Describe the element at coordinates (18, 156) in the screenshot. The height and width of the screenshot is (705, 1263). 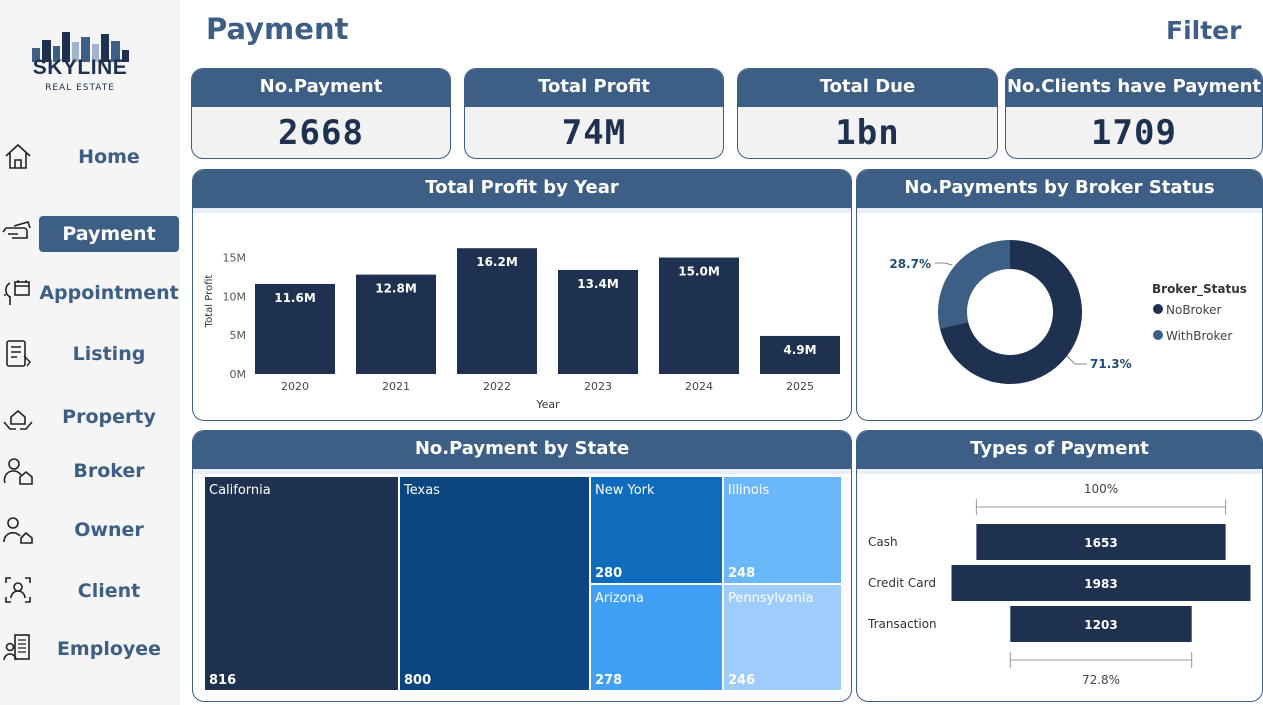
I see `home-icon` at that location.